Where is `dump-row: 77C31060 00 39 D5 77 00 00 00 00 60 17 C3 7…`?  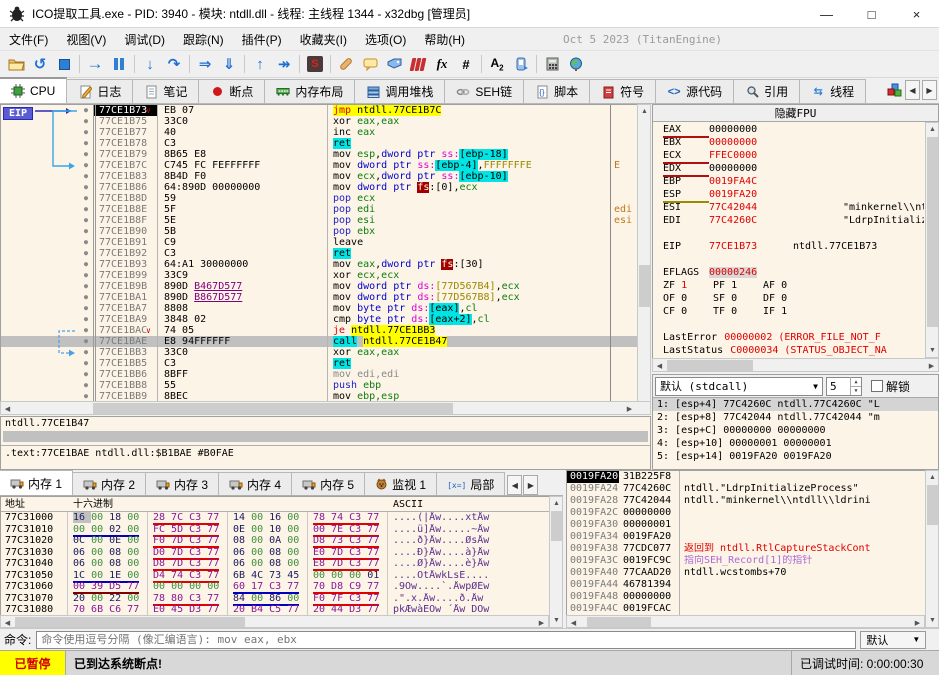
dump-row: 77C31060 00 39 D5 77 00 00 00 00 60 17 C3 7… is located at coordinates (281, 587).